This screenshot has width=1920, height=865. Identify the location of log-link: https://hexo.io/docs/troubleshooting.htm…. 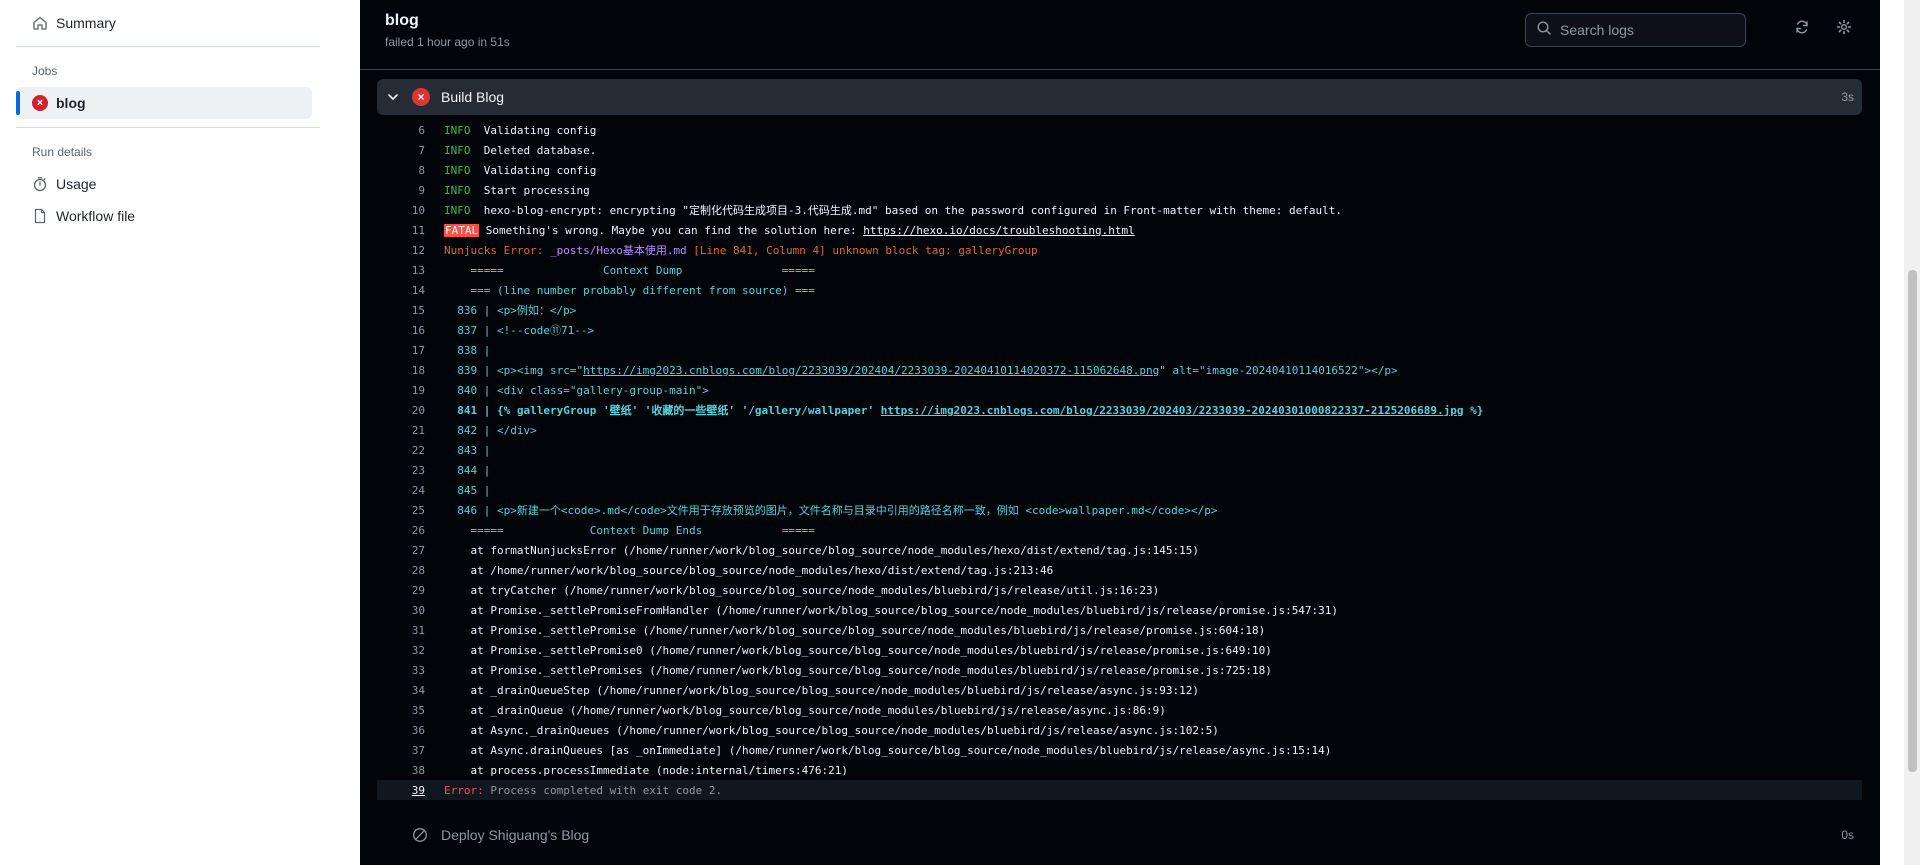
(999, 230).